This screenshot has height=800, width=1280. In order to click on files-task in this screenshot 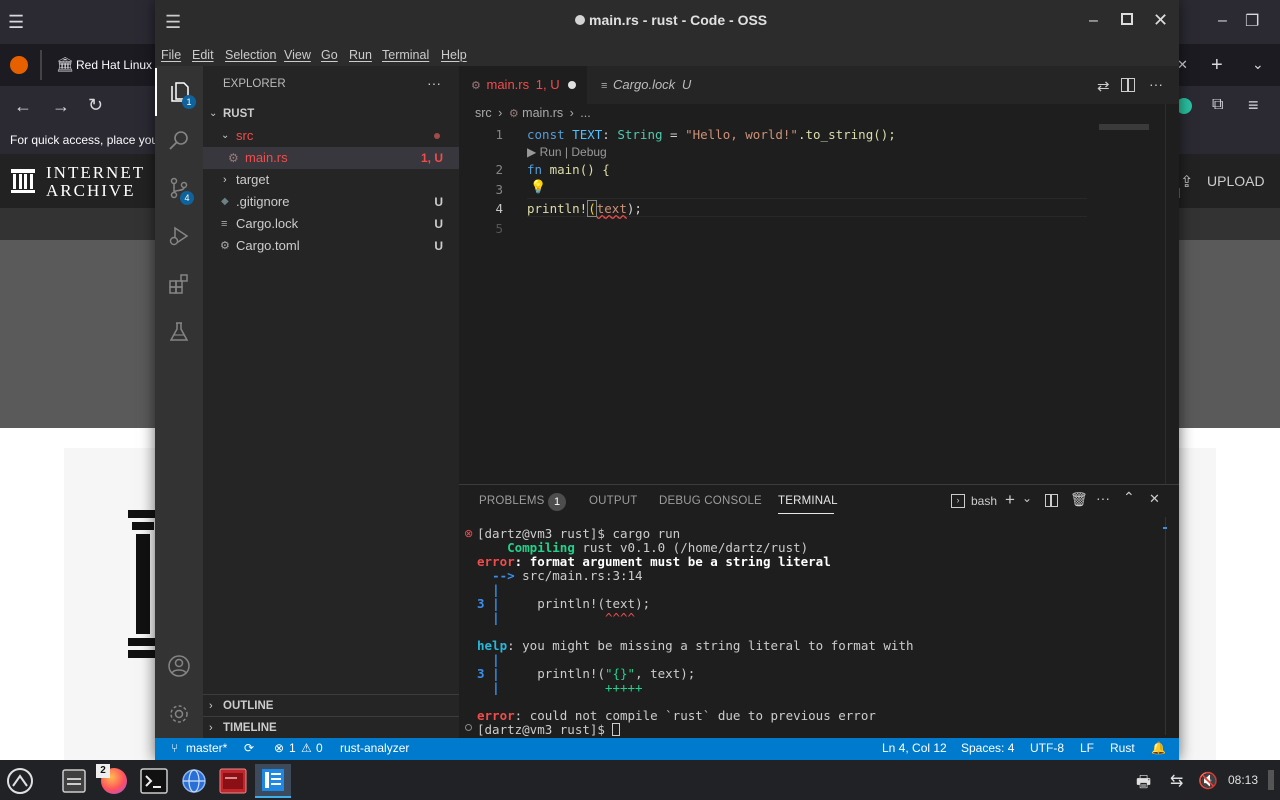, I will do `click(74, 781)`.